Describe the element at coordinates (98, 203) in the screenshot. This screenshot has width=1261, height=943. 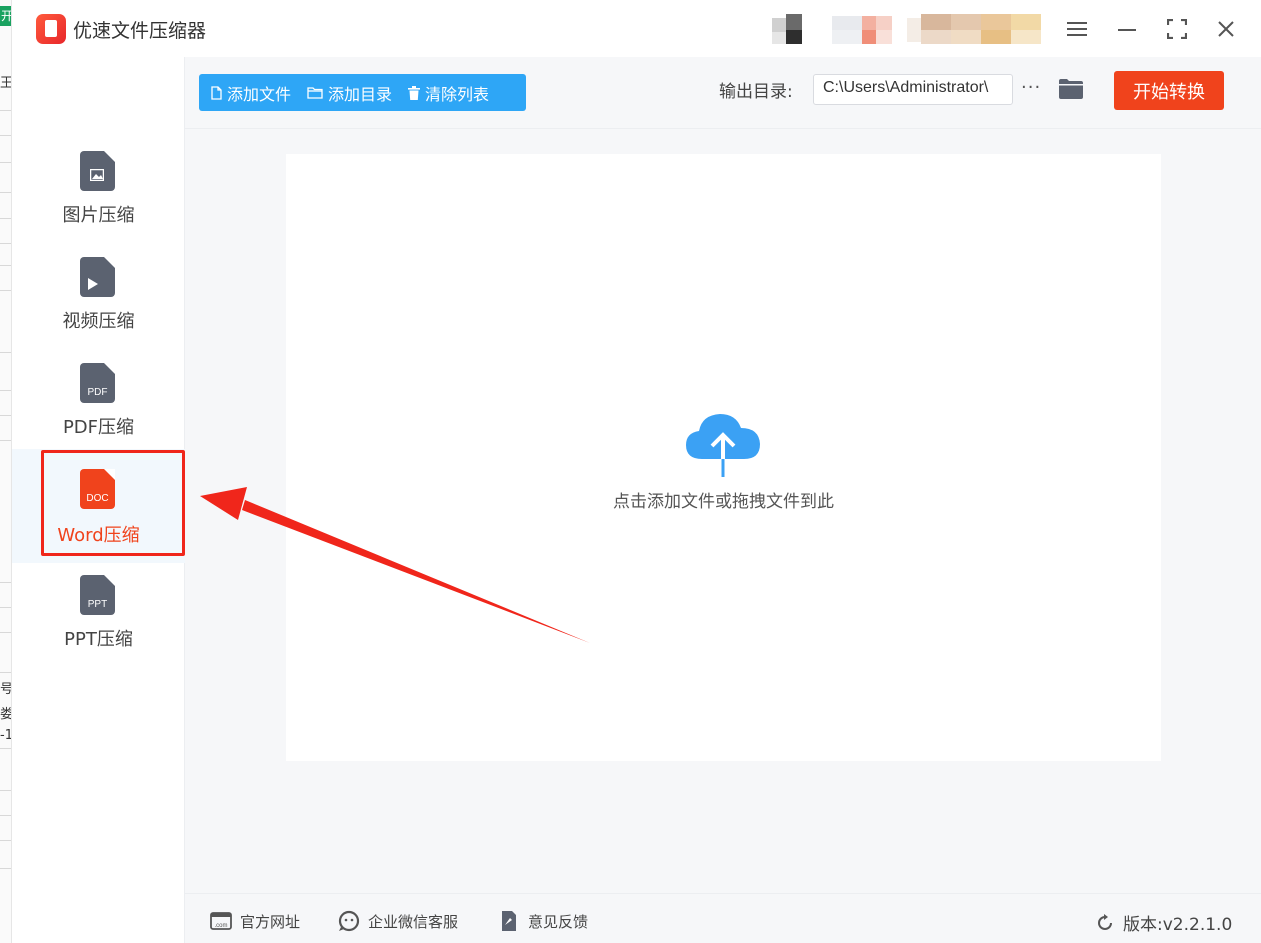
I see `sidebar-item-image-compress: 图片压缩` at that location.